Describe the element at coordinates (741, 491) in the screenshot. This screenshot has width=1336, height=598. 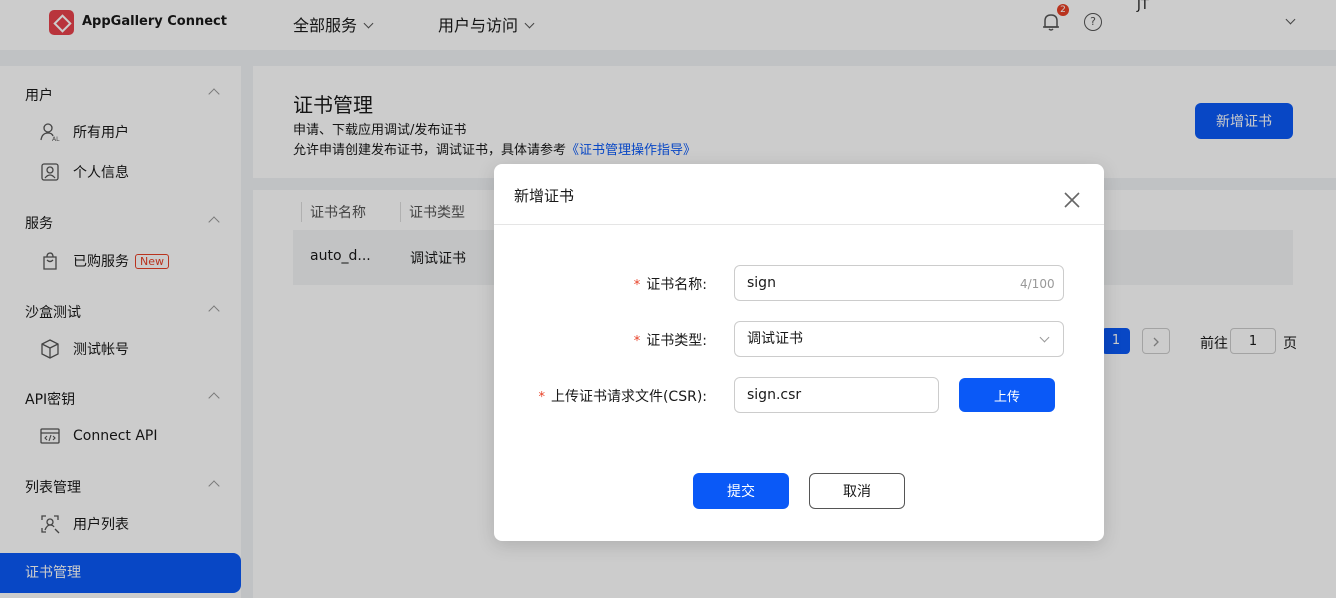
I see `submit-button: 提交` at that location.